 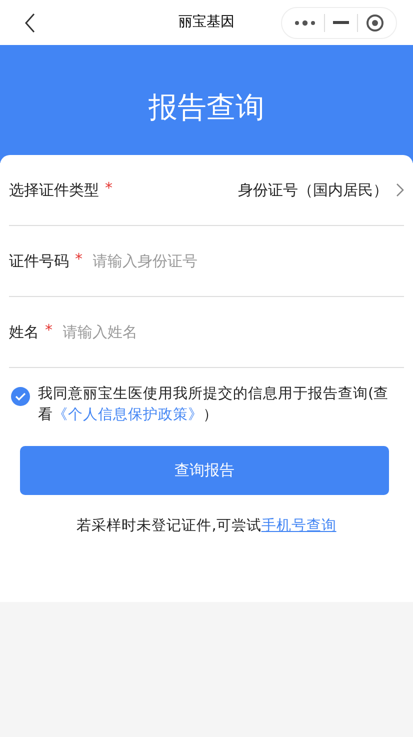 What do you see at coordinates (400, 190) in the screenshot?
I see `chevron-right-icon` at bounding box center [400, 190].